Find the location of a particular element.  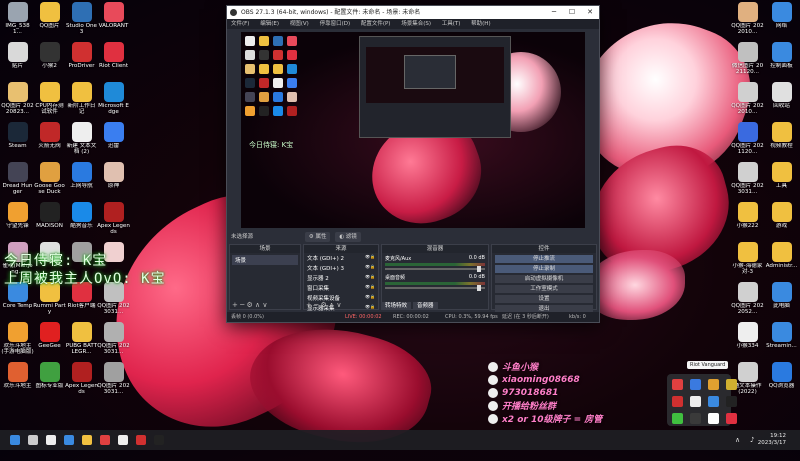

scenes-footer-buttons: + ─ ⚙ ∧ ∨ is located at coordinates (266, 305).